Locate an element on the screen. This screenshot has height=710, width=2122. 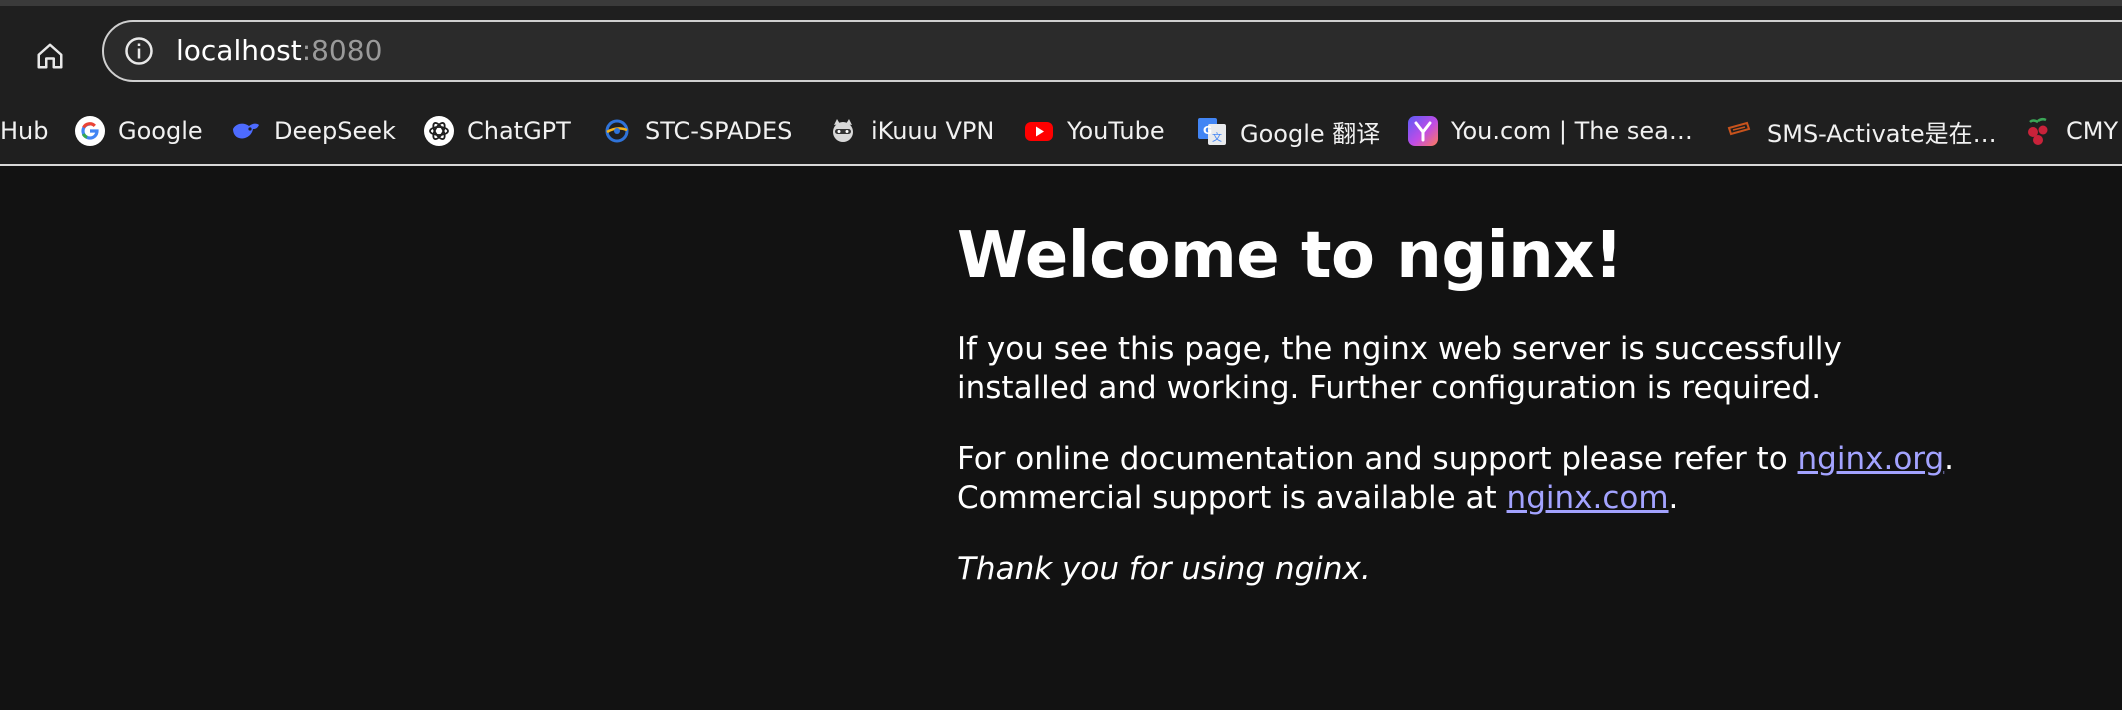
bookmark-label: Hub is located at coordinates (24, 131).